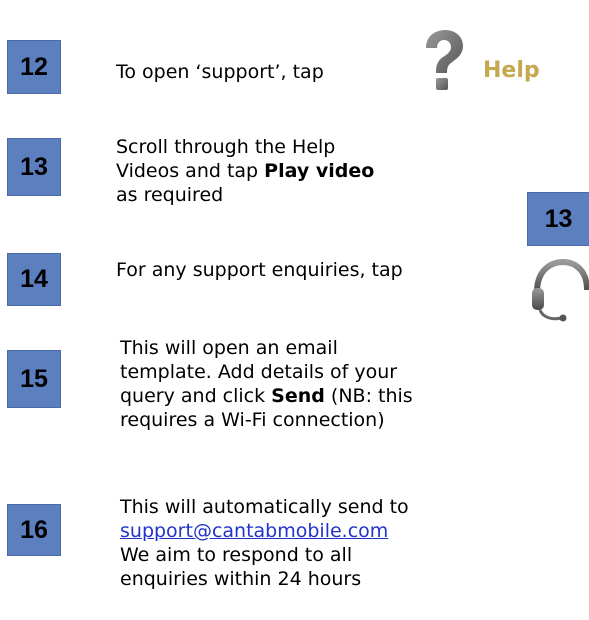 The image size is (589, 620). What do you see at coordinates (220, 72) in the screenshot?
I see `step-12-text: To open ‘support’, tap` at bounding box center [220, 72].